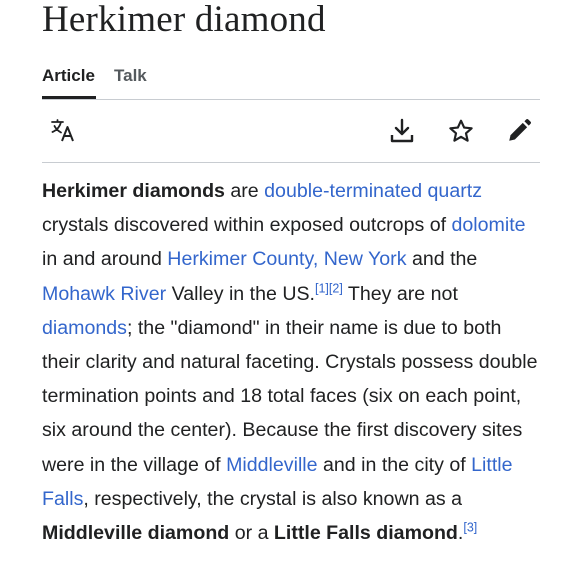 This screenshot has width=580, height=580. I want to click on citation-group: [3], so click(470, 528).